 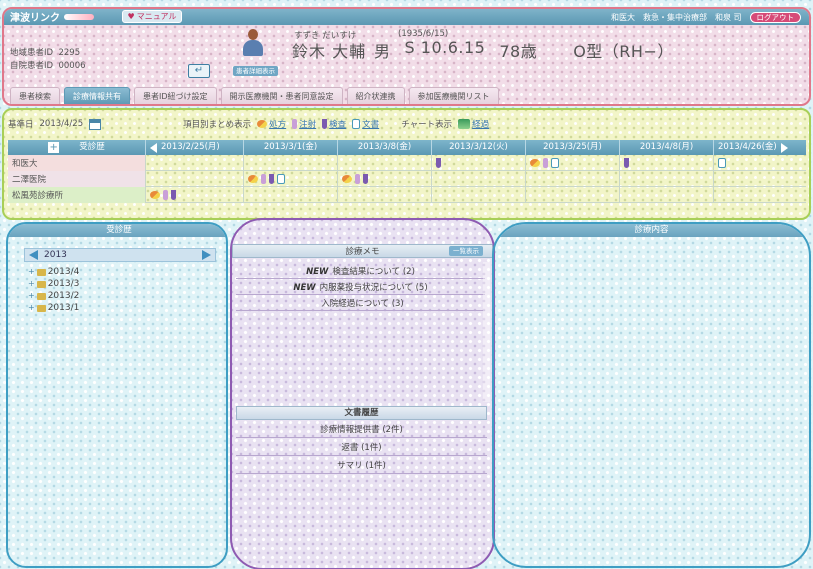 I want to click on grid-row: 和医大, so click(x=407, y=163).